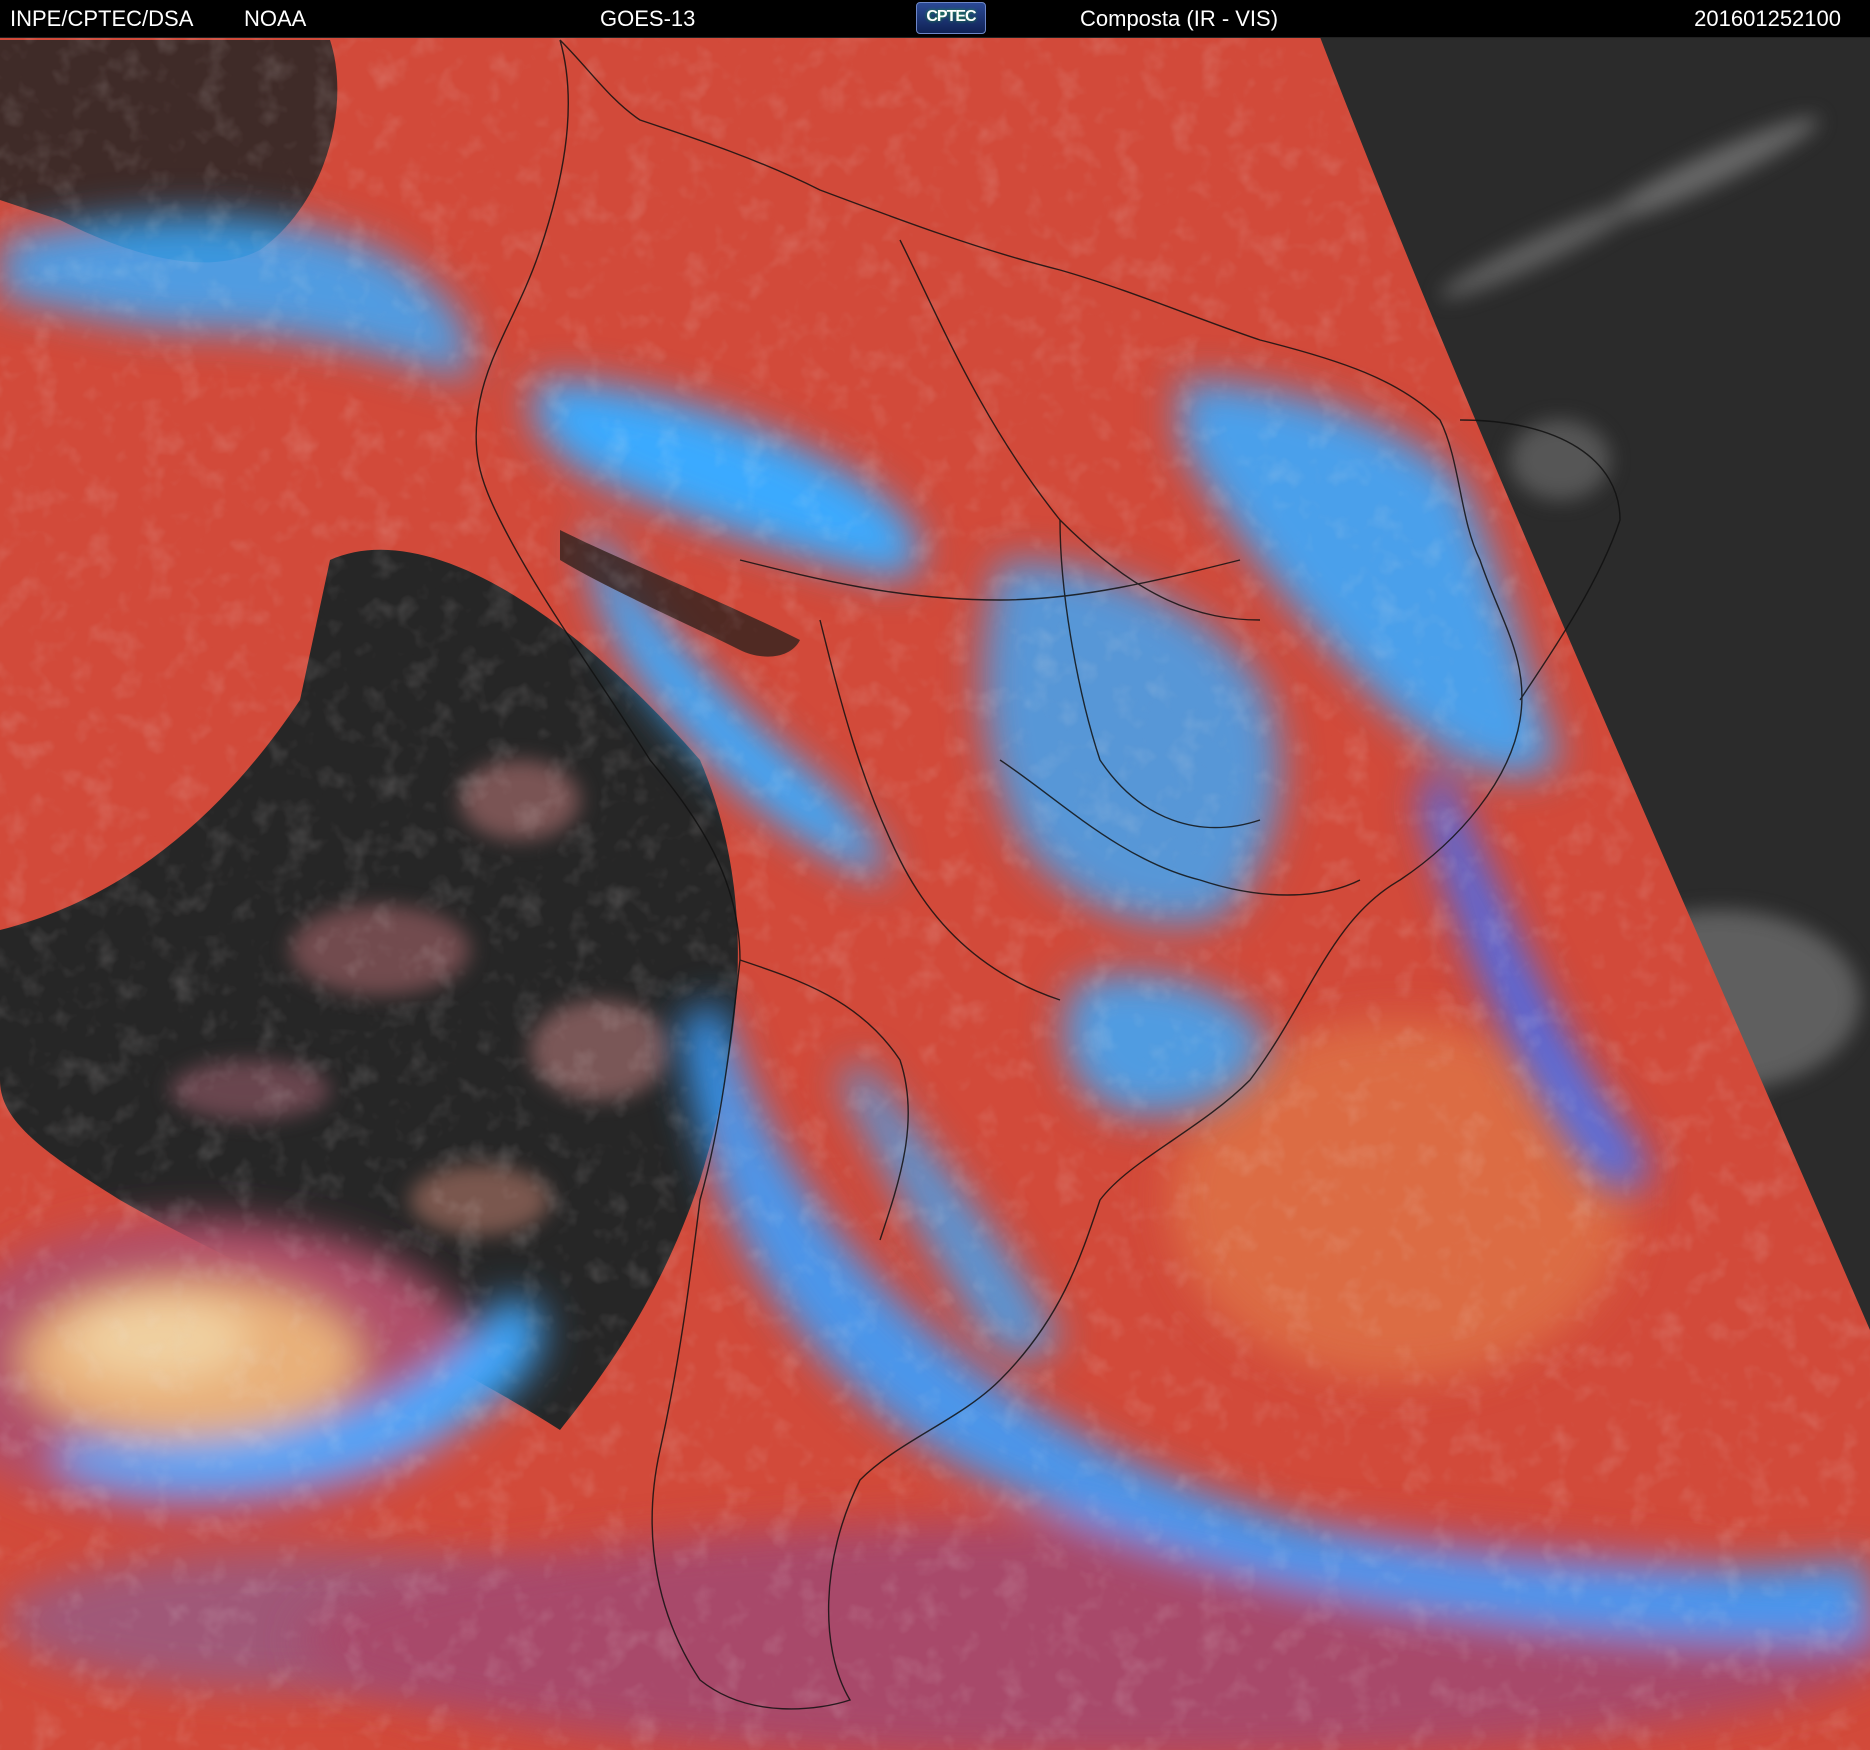 The image size is (1870, 1750). I want to click on product-label: Composta (IR - VIS), so click(1179, 18).